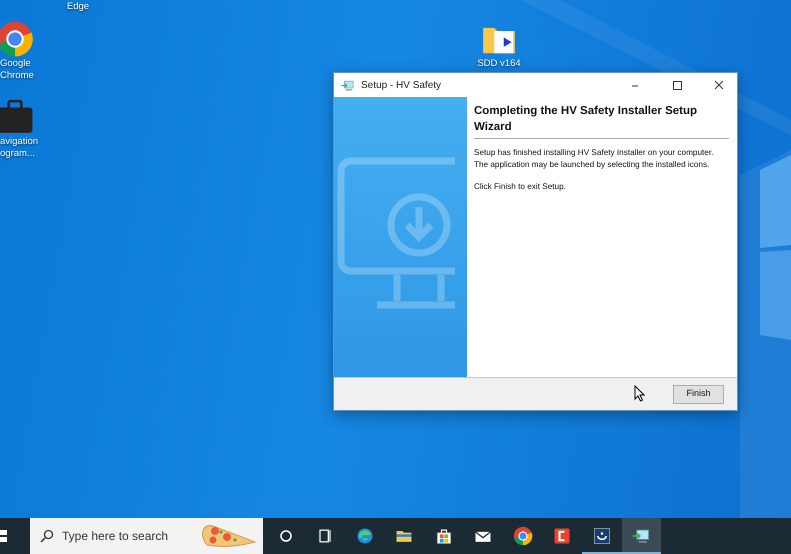 This screenshot has width=791, height=554. Describe the element at coordinates (719, 85) in the screenshot. I see `close-icon` at that location.